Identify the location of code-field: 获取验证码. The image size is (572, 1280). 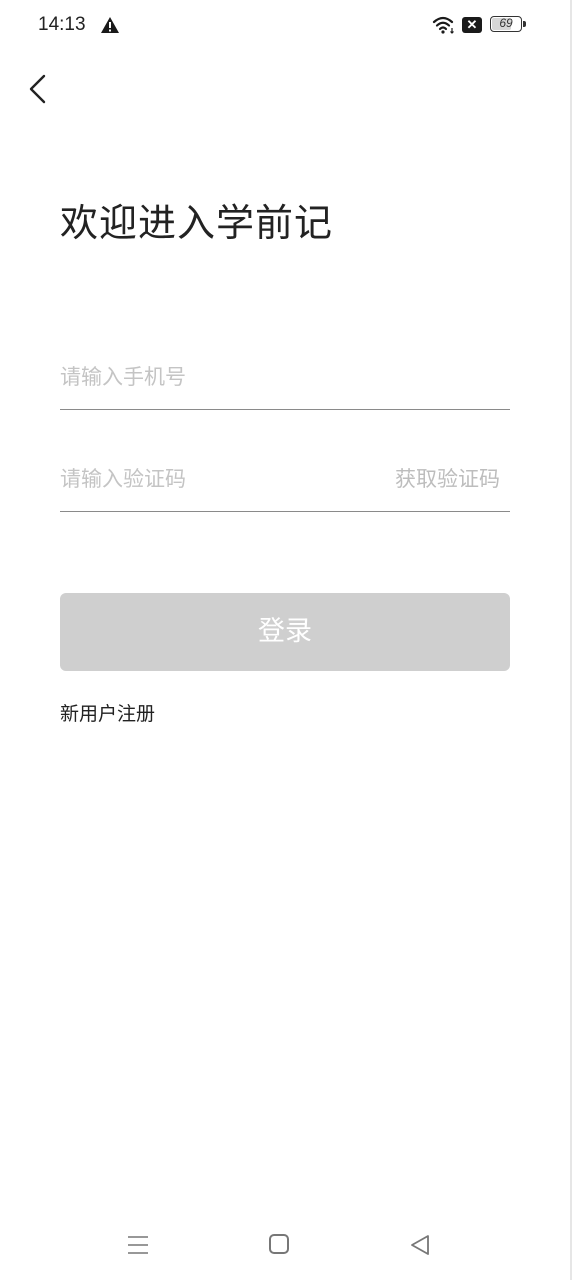
(285, 481).